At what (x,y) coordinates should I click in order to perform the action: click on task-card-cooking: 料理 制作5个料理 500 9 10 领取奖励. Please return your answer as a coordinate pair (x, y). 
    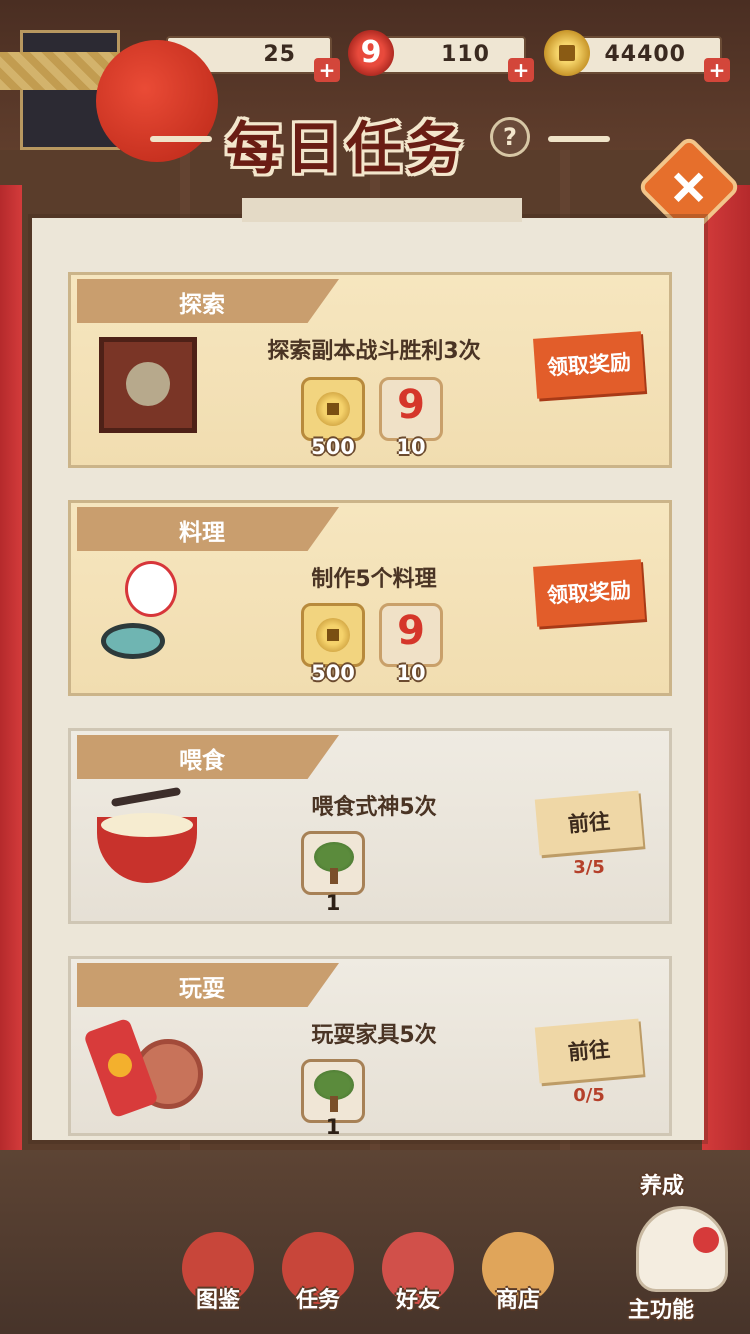
    Looking at the image, I should click on (370, 598).